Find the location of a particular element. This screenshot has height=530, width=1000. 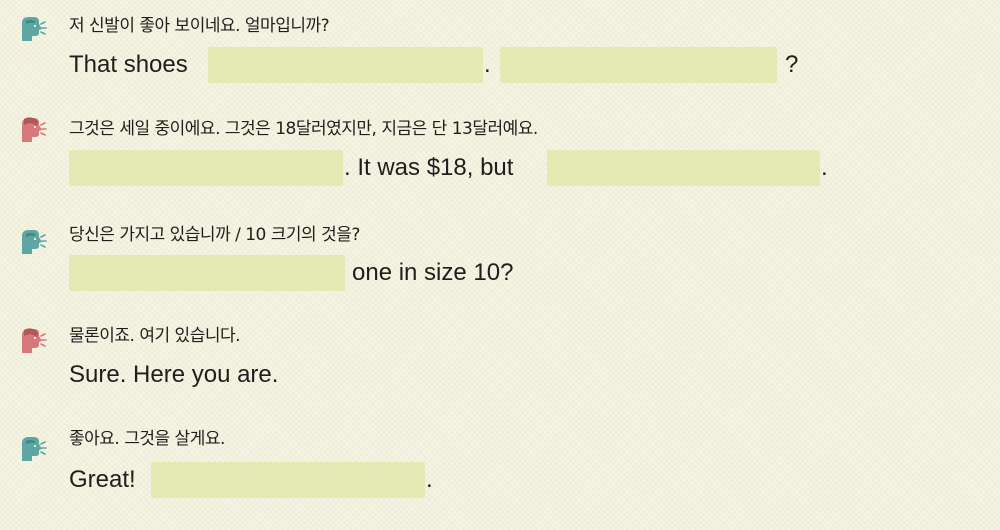

korean-line-3: 당신은 가지고 있습니까 / 10 크기의 것을? is located at coordinates (214, 235).